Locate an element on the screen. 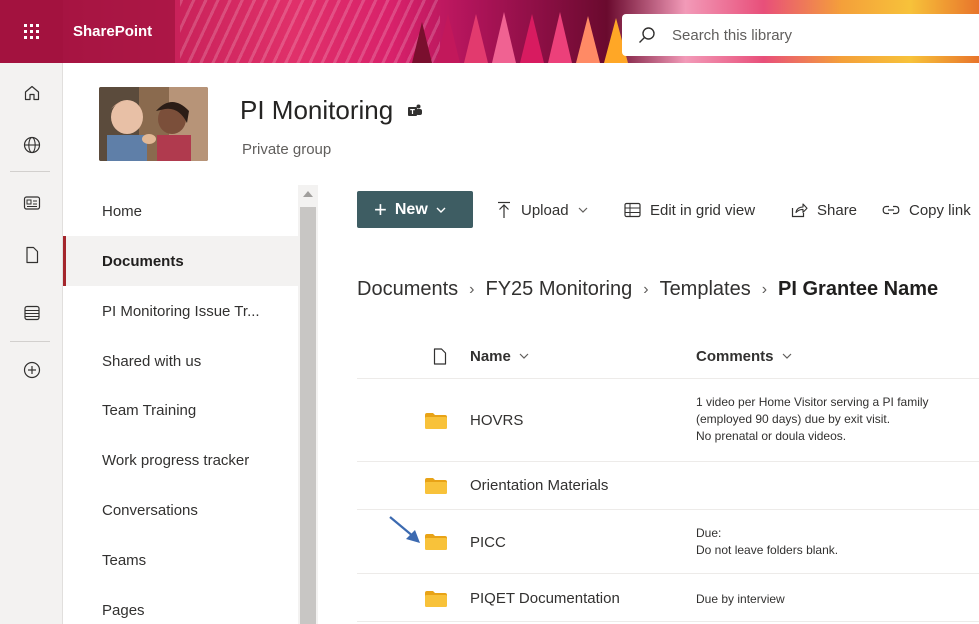  news-icon is located at coordinates (31, 203).